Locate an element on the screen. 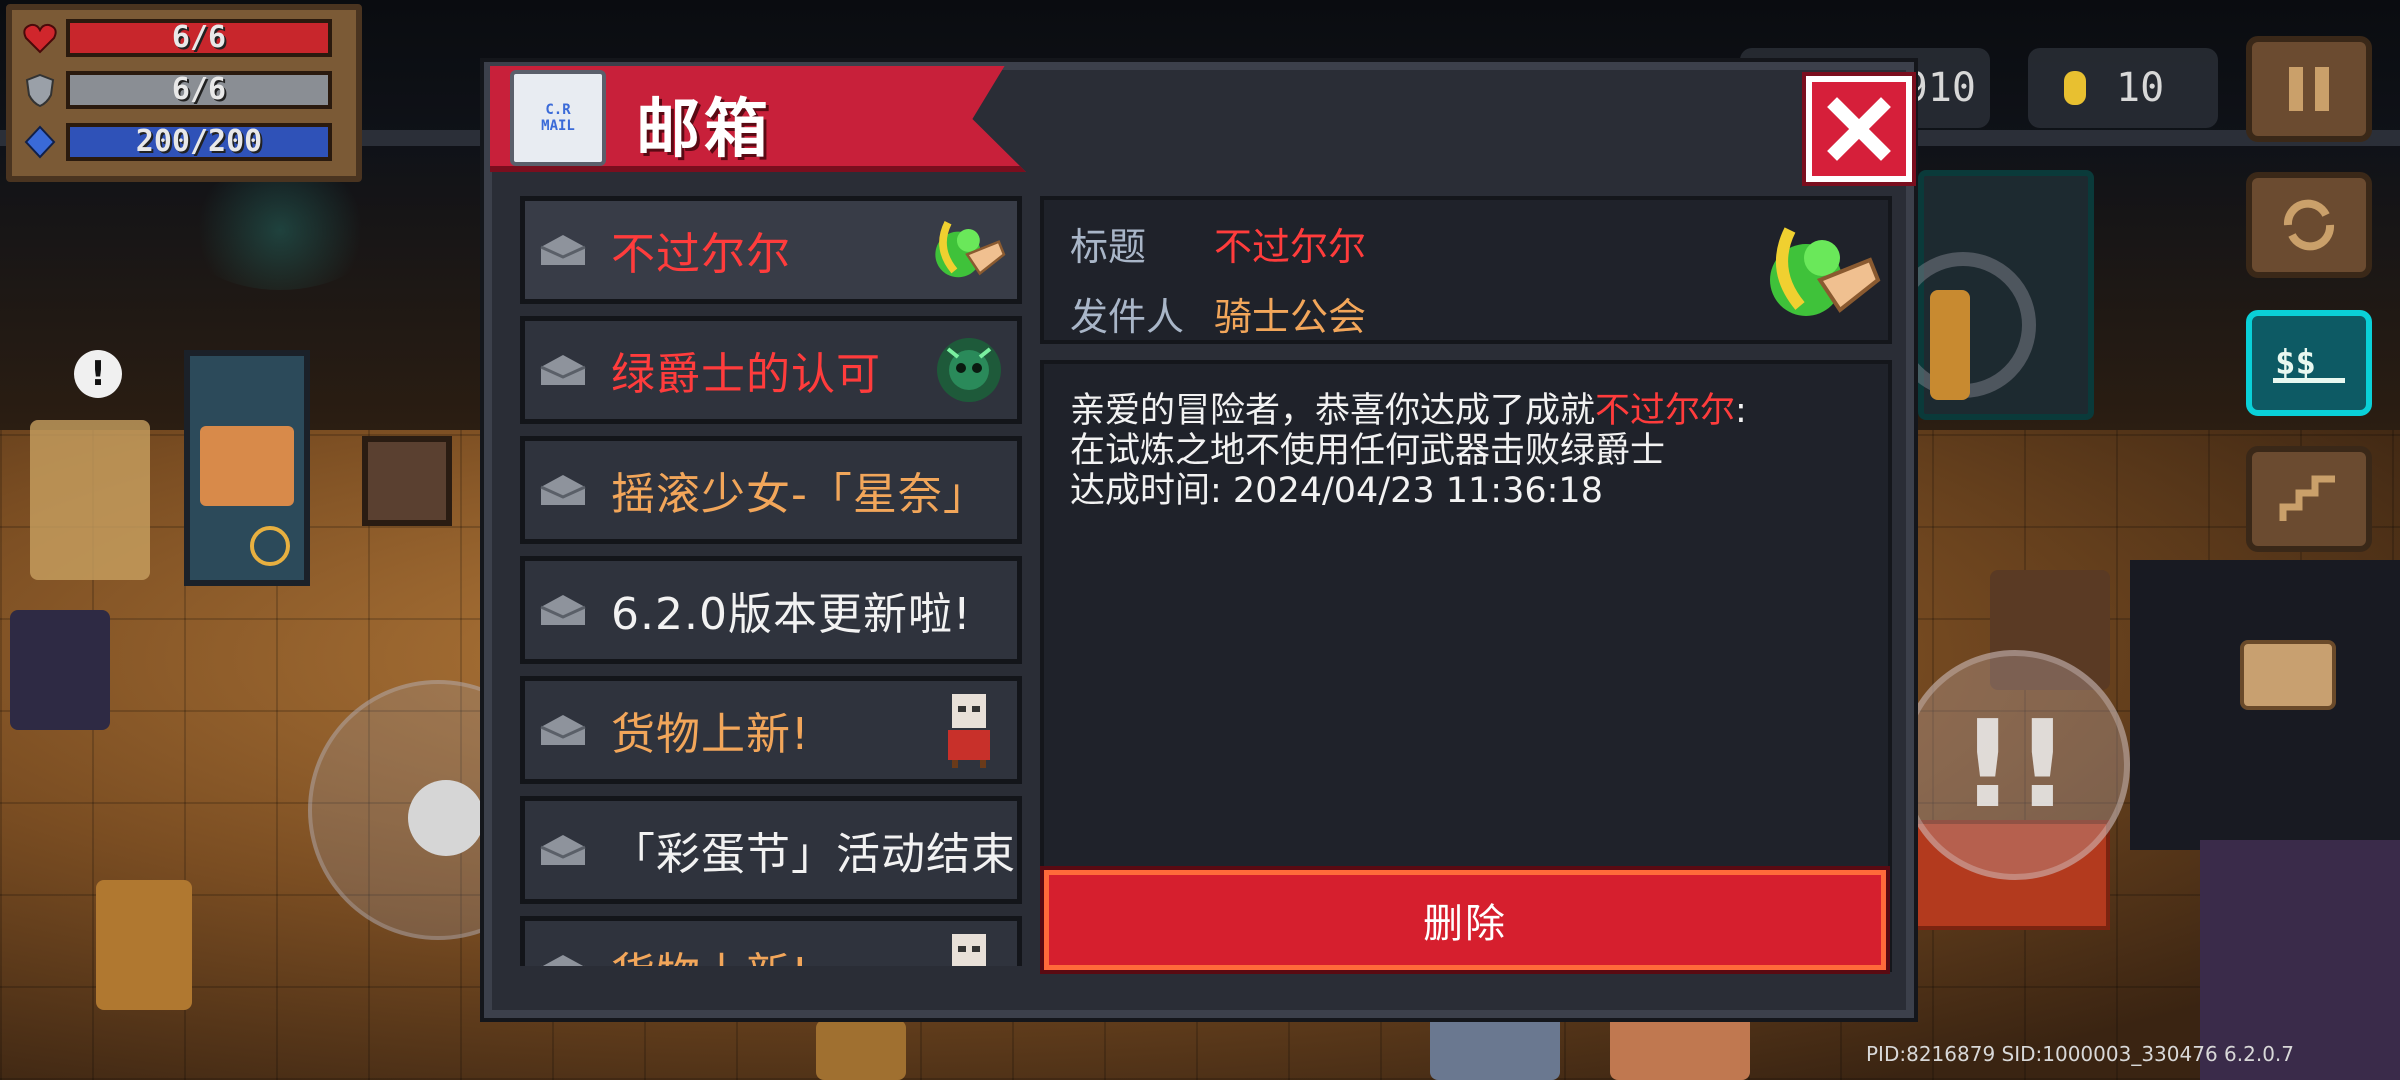  energy-text: 200/200 is located at coordinates (199, 141).